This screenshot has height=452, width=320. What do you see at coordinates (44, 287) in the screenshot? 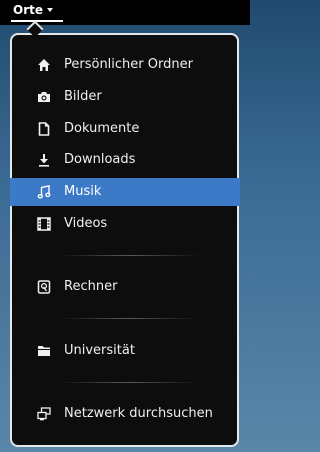
I see `drive-icon` at bounding box center [44, 287].